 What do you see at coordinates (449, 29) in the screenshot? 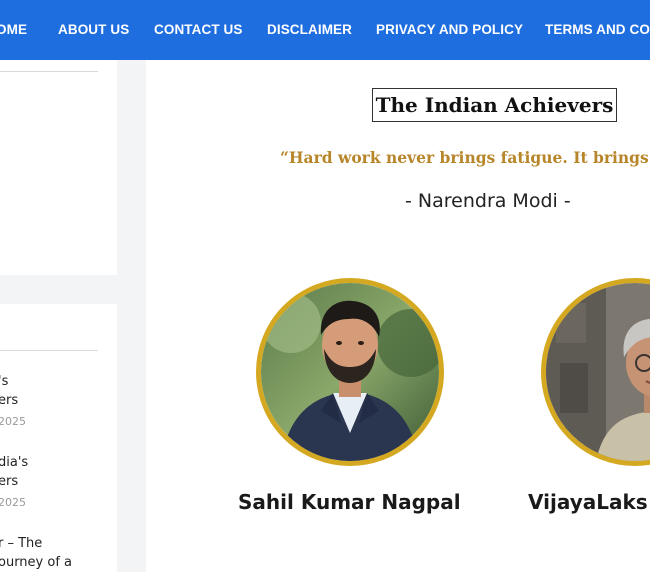
I see `nav-privacy-policy: PRIVACY AND POLICY` at bounding box center [449, 29].